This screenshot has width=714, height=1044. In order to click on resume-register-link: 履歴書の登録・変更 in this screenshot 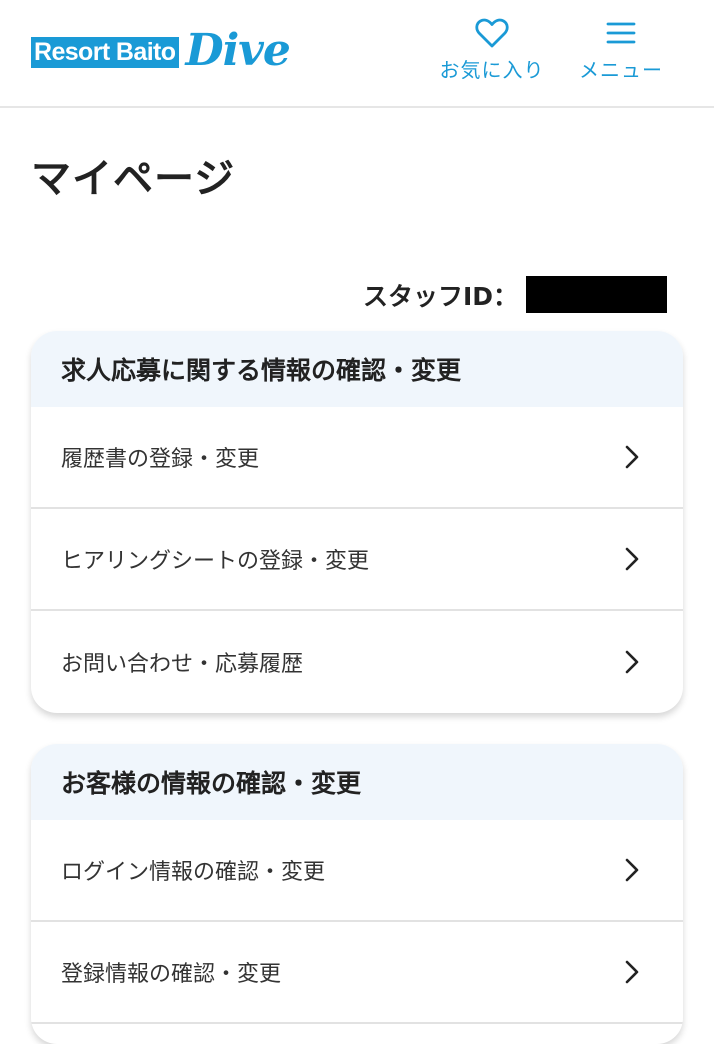, I will do `click(357, 458)`.